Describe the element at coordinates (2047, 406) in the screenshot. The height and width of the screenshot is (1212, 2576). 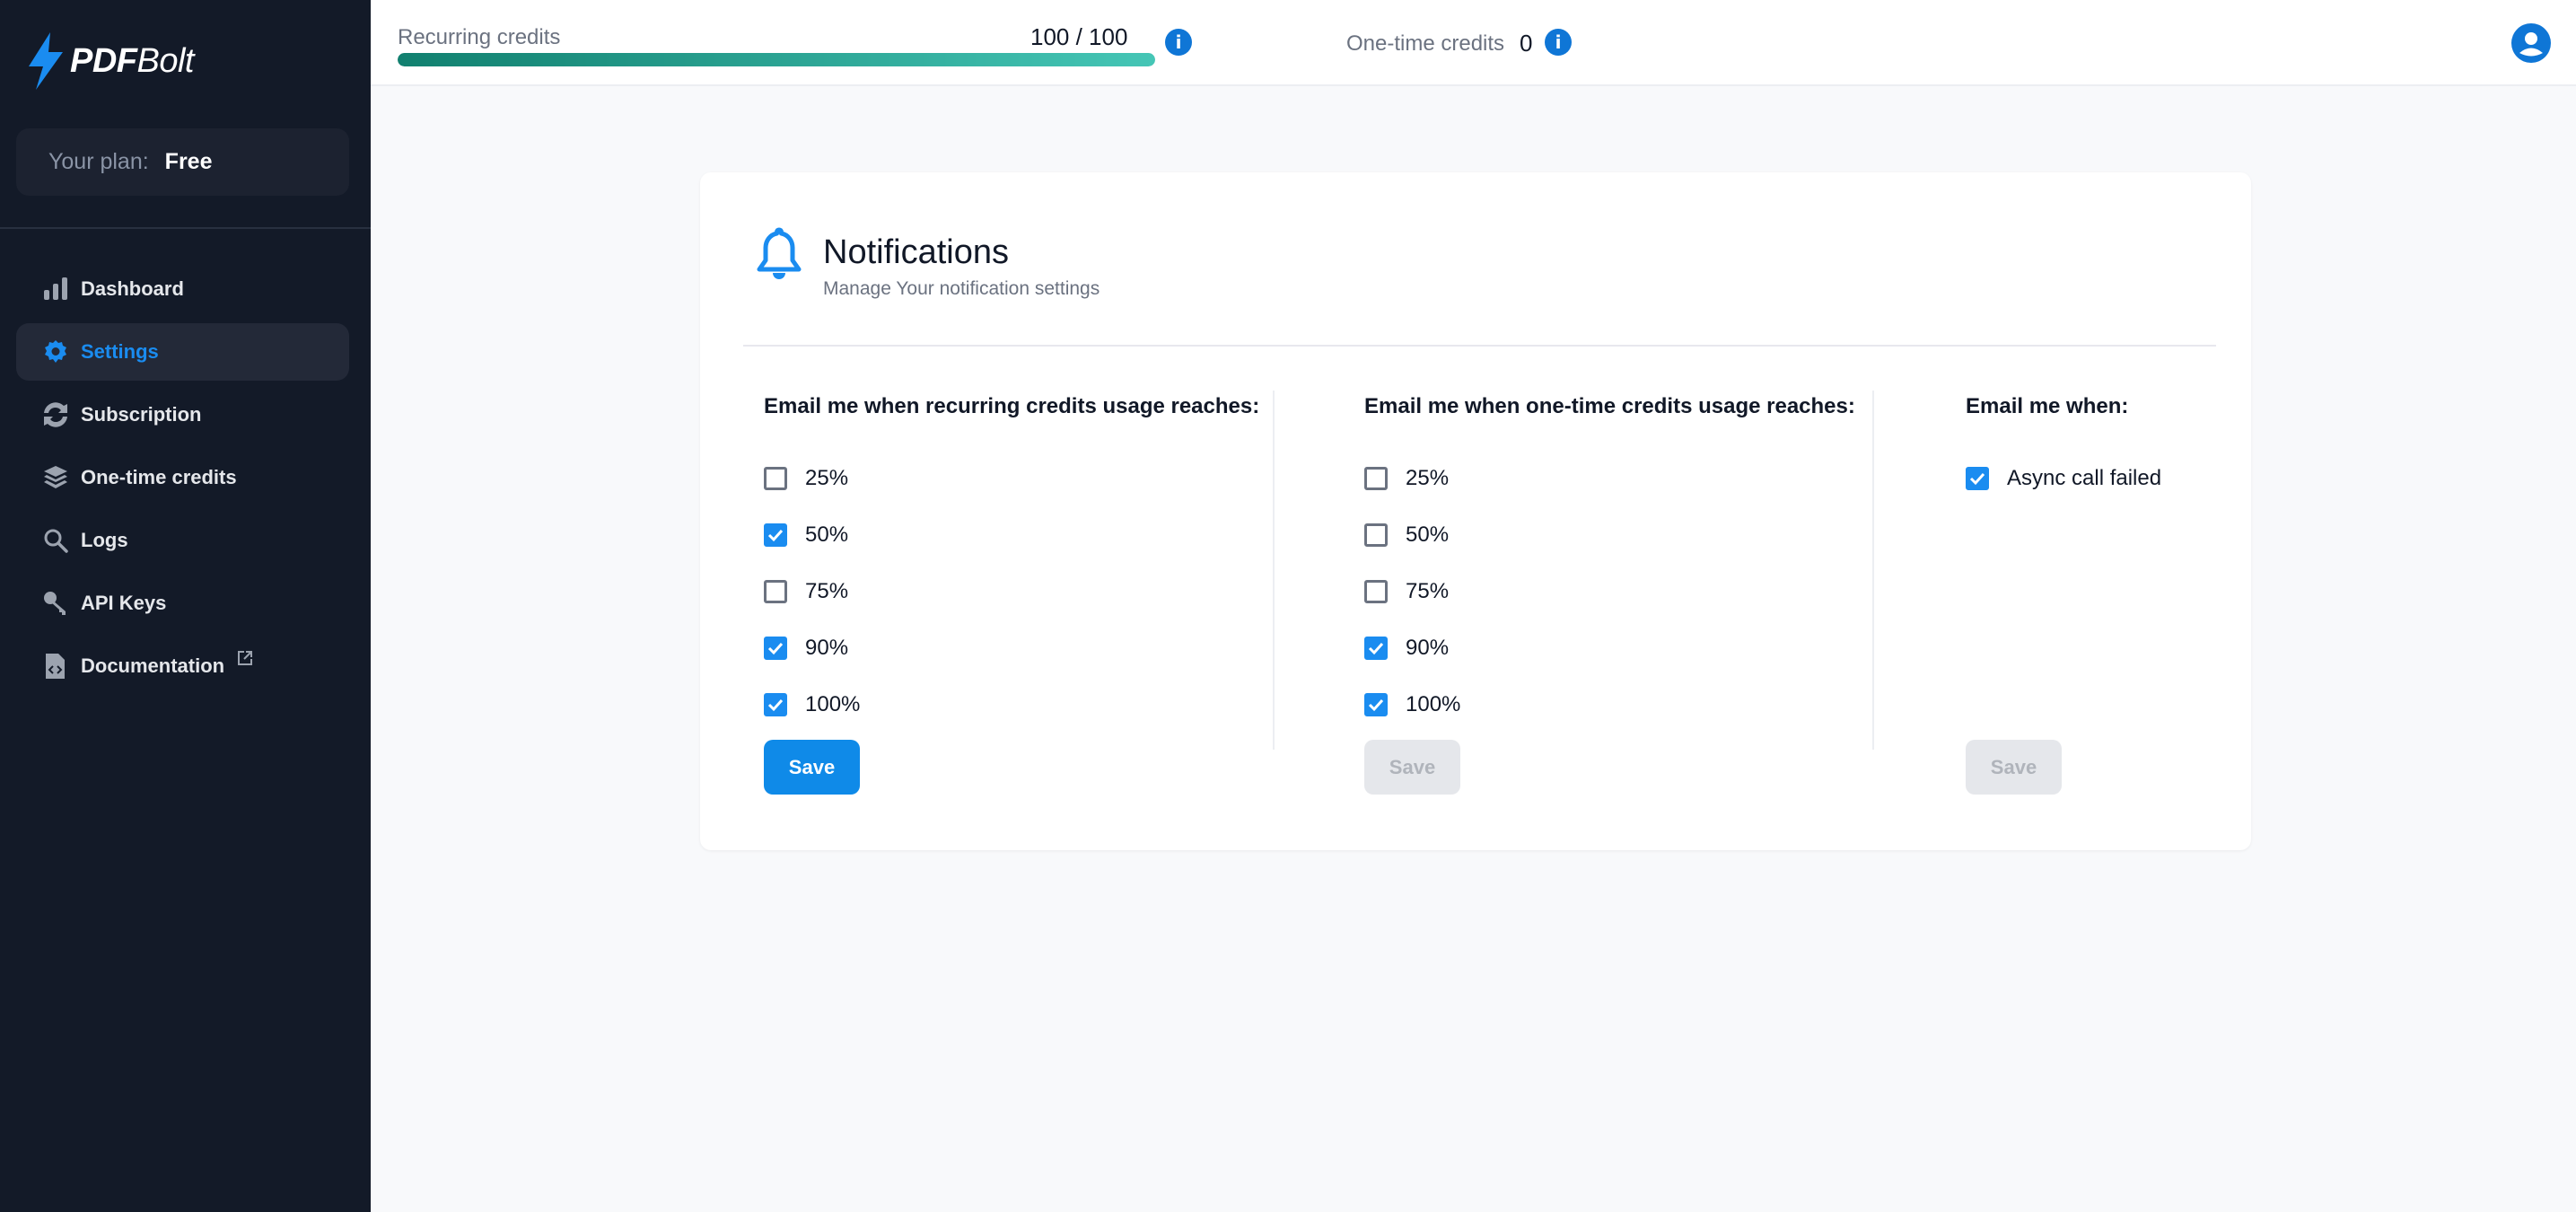
I see `column-title: Email me when:` at that location.